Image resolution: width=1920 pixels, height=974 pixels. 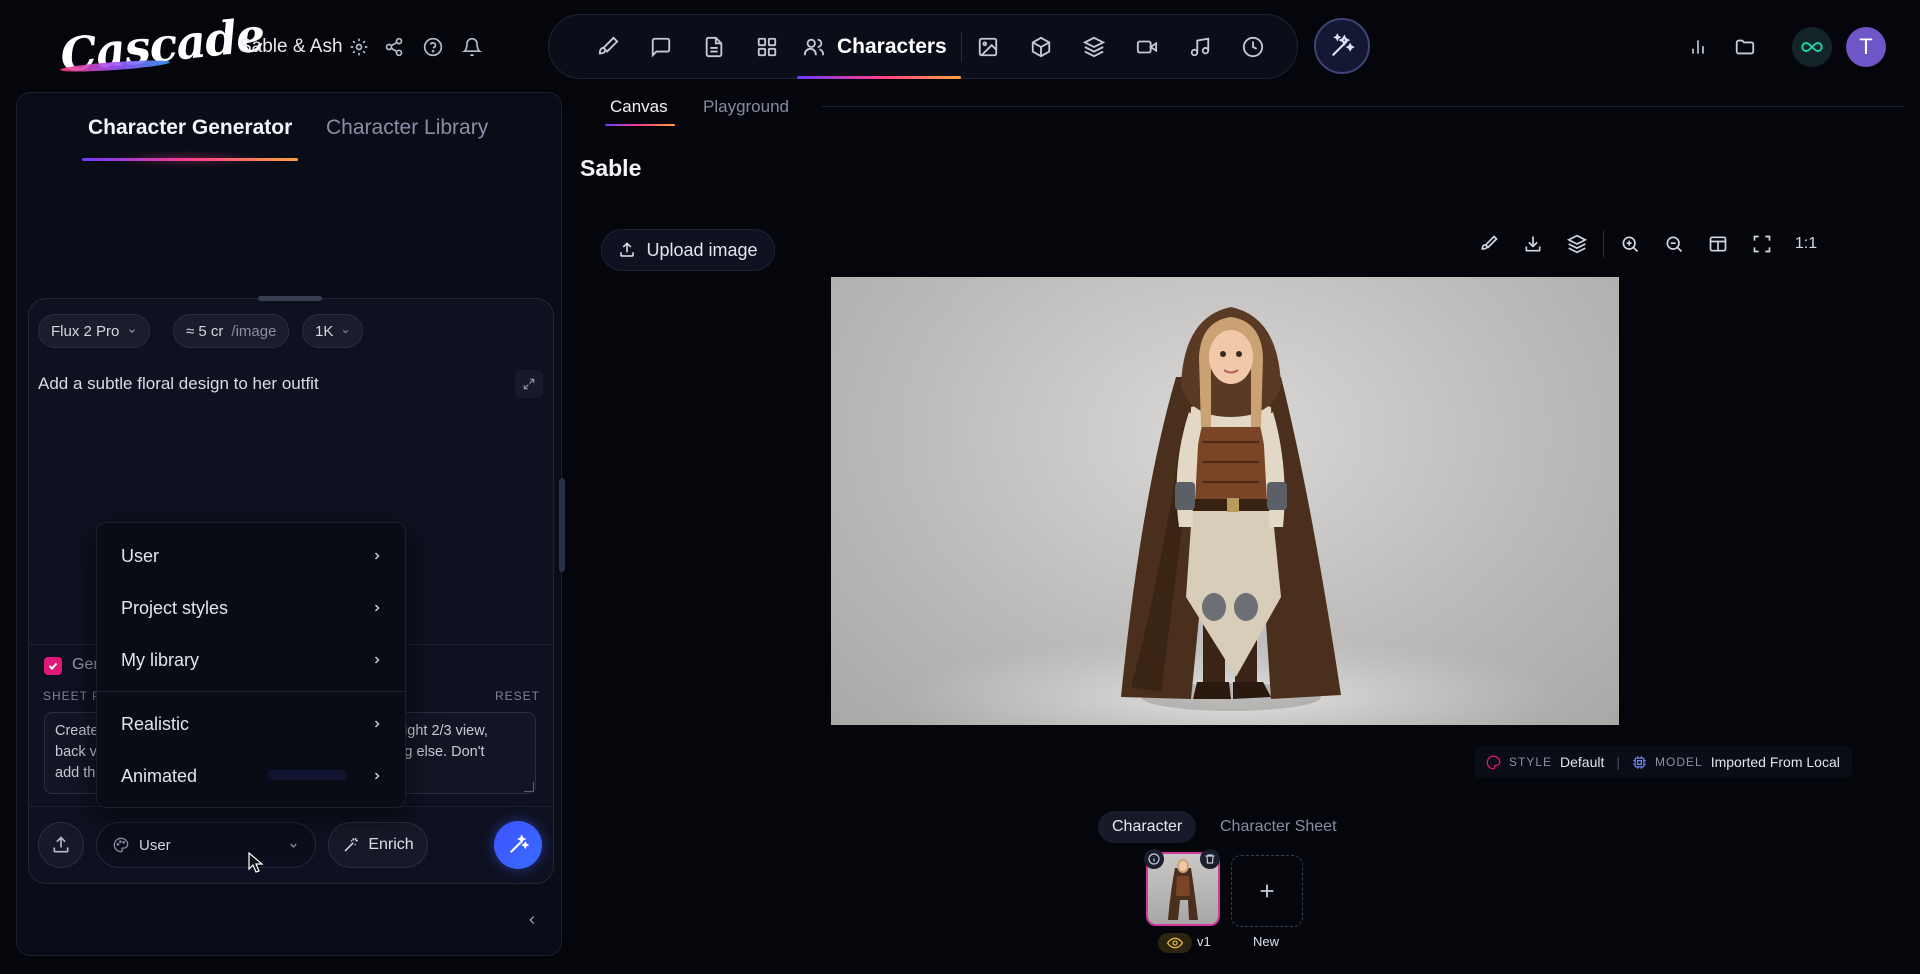 What do you see at coordinates (407, 128) in the screenshot?
I see `tab-character-library: Character Library` at bounding box center [407, 128].